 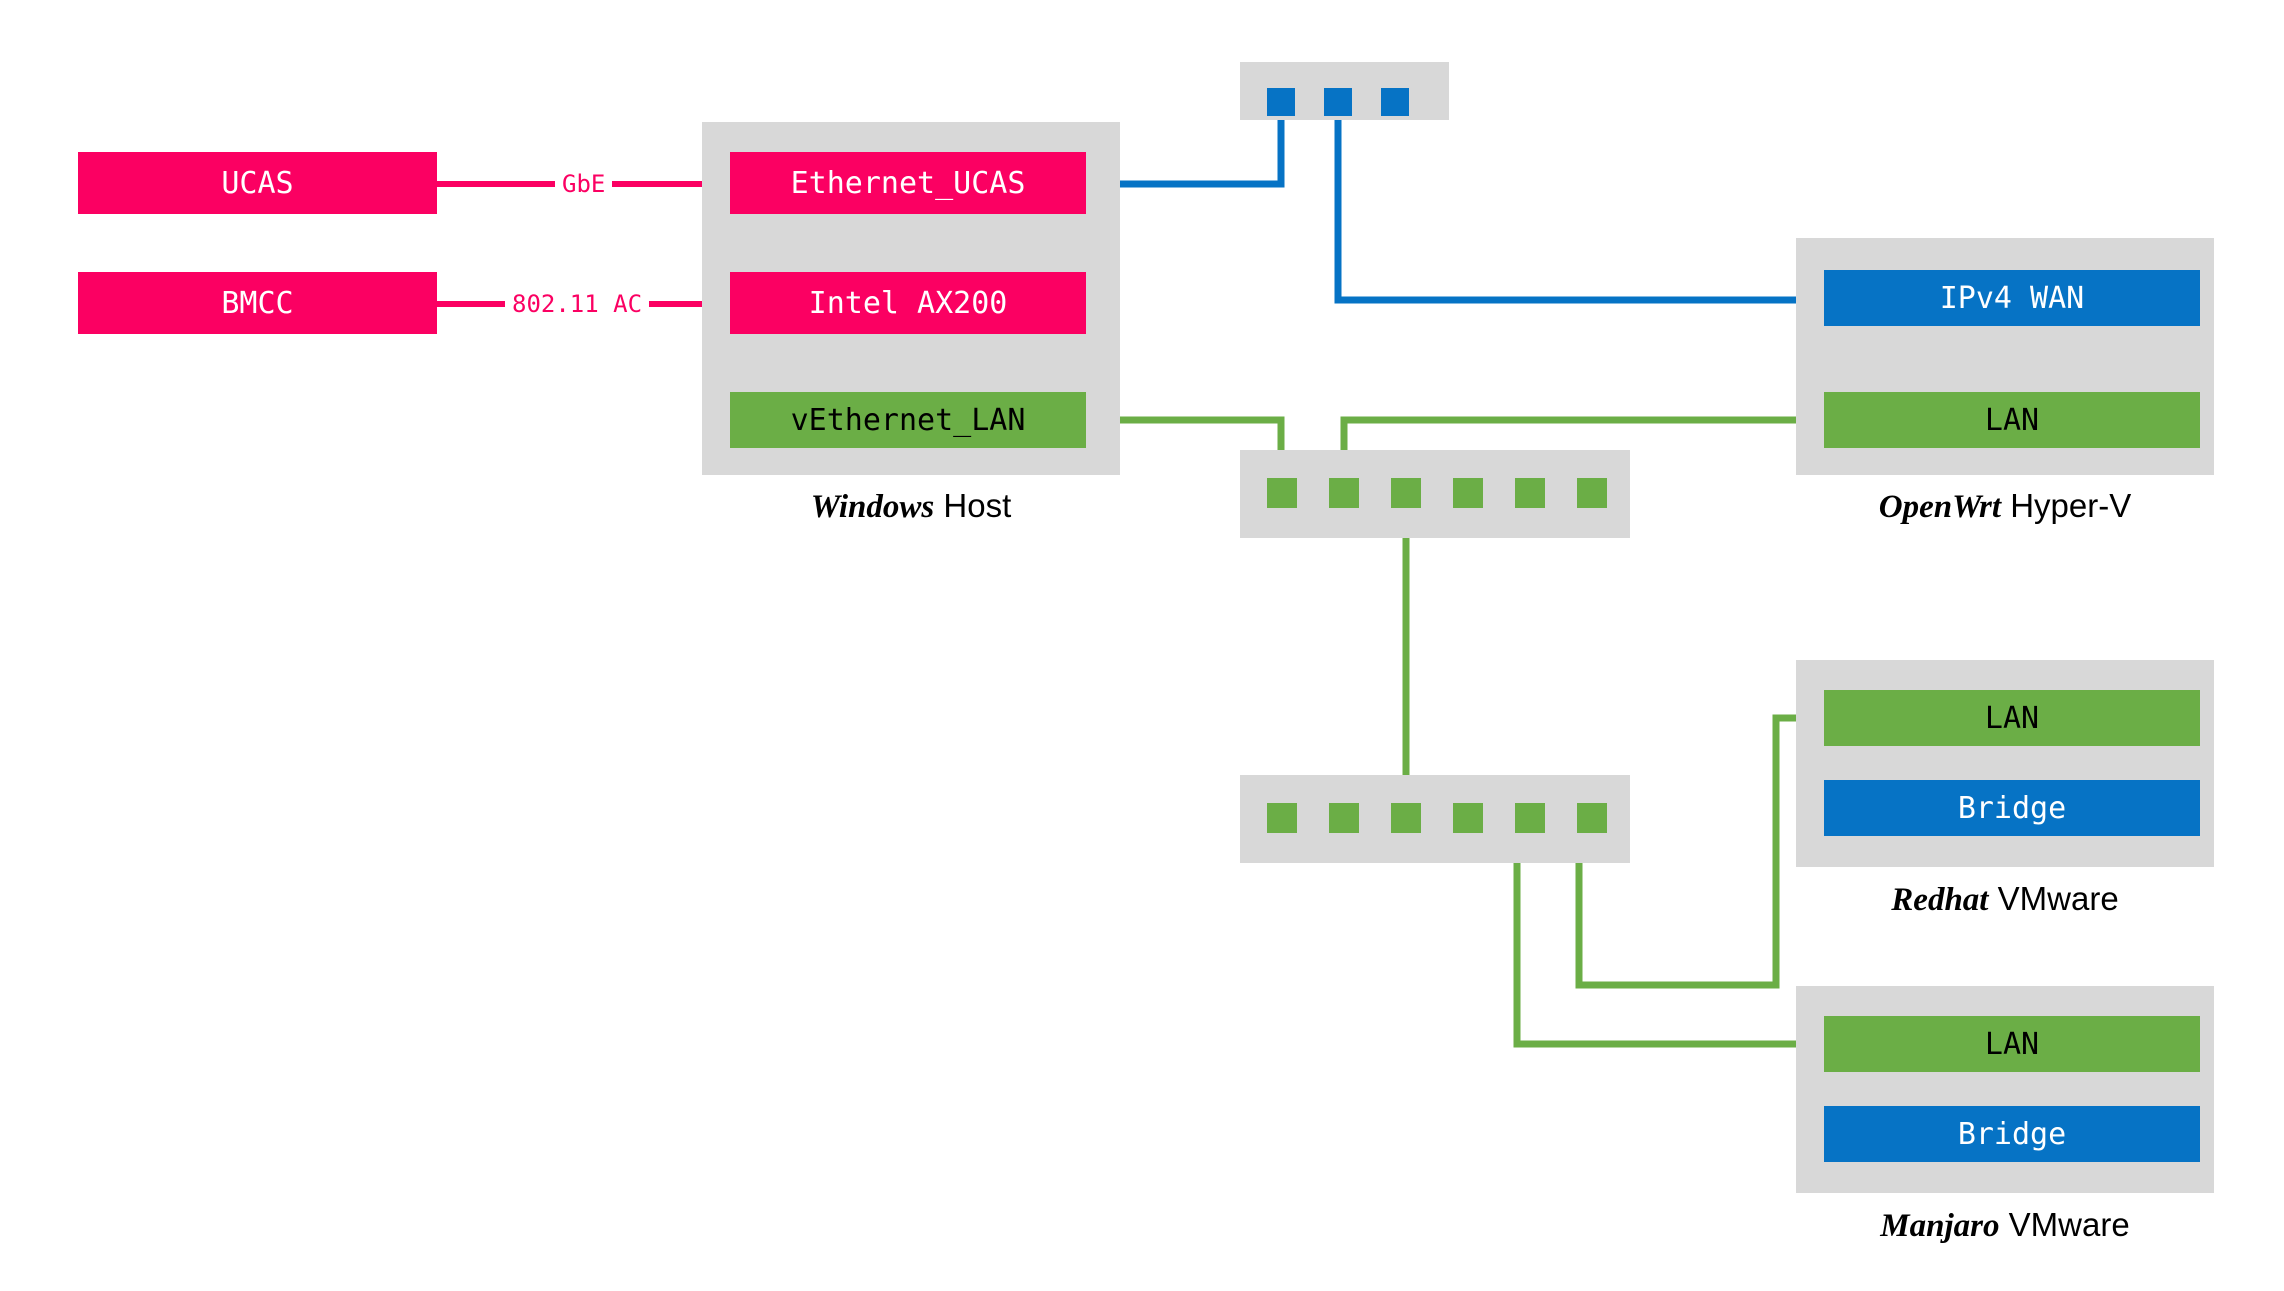 I want to click on switch-lan-upper, so click(x=1435, y=494).